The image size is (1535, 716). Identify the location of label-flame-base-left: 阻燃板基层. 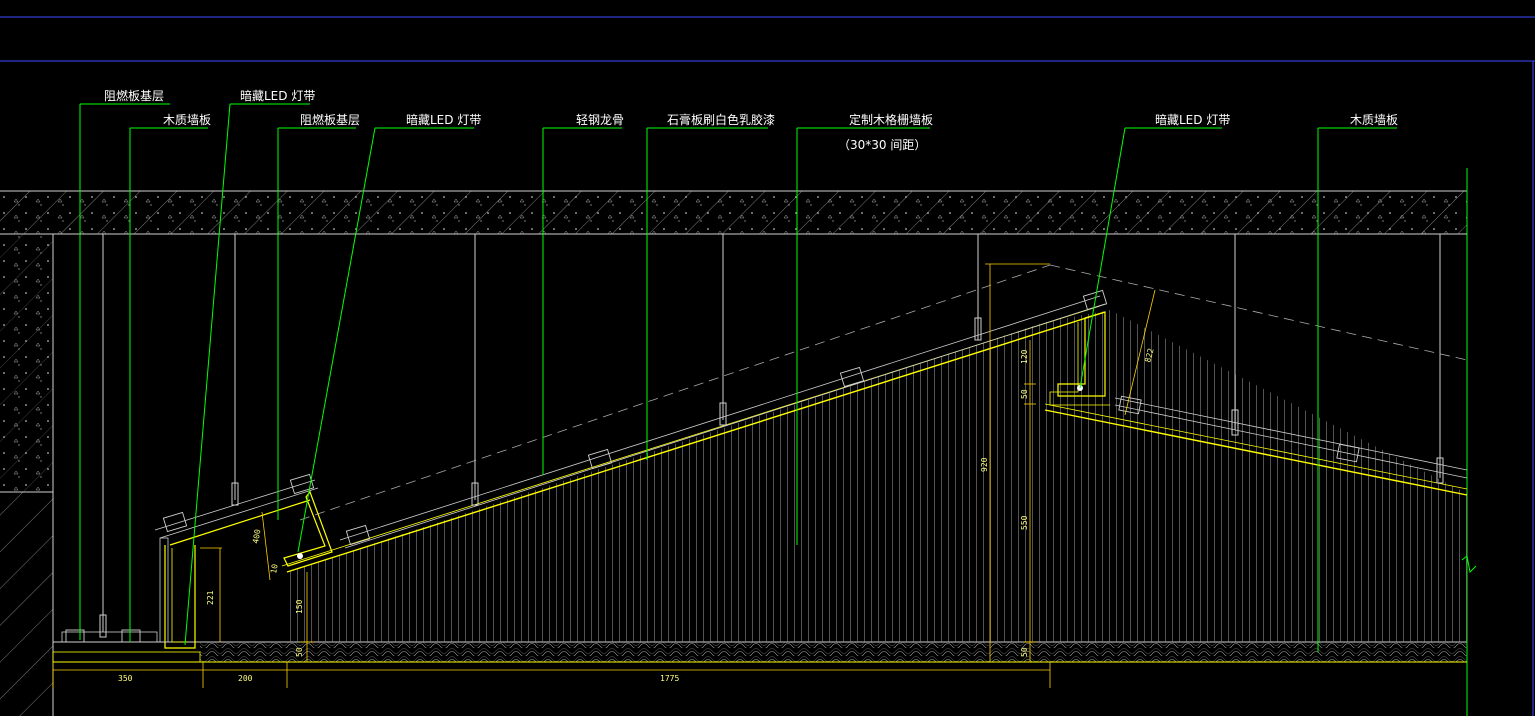
(134, 95).